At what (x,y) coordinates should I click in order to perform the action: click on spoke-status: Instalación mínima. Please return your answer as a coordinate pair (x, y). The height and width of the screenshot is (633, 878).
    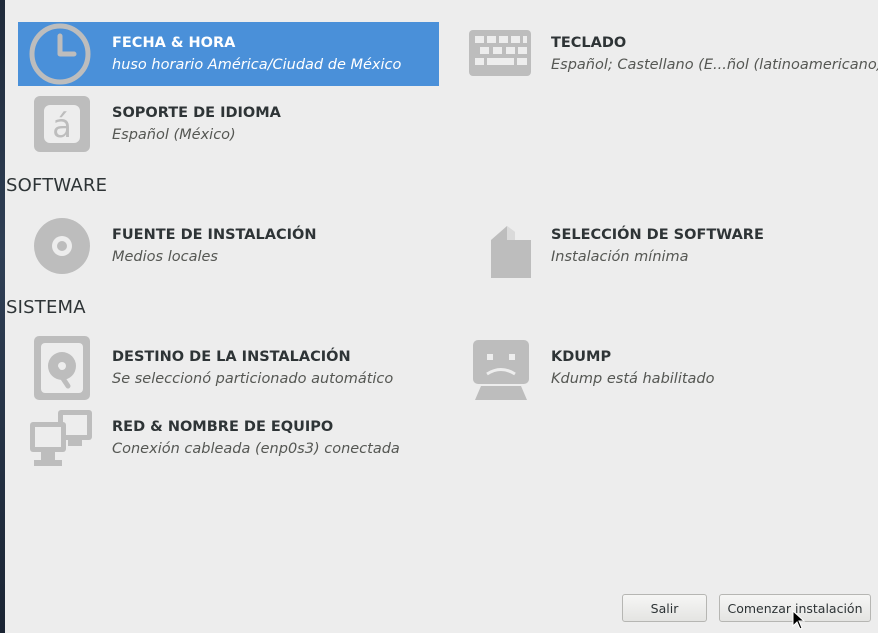
    Looking at the image, I should click on (620, 257).